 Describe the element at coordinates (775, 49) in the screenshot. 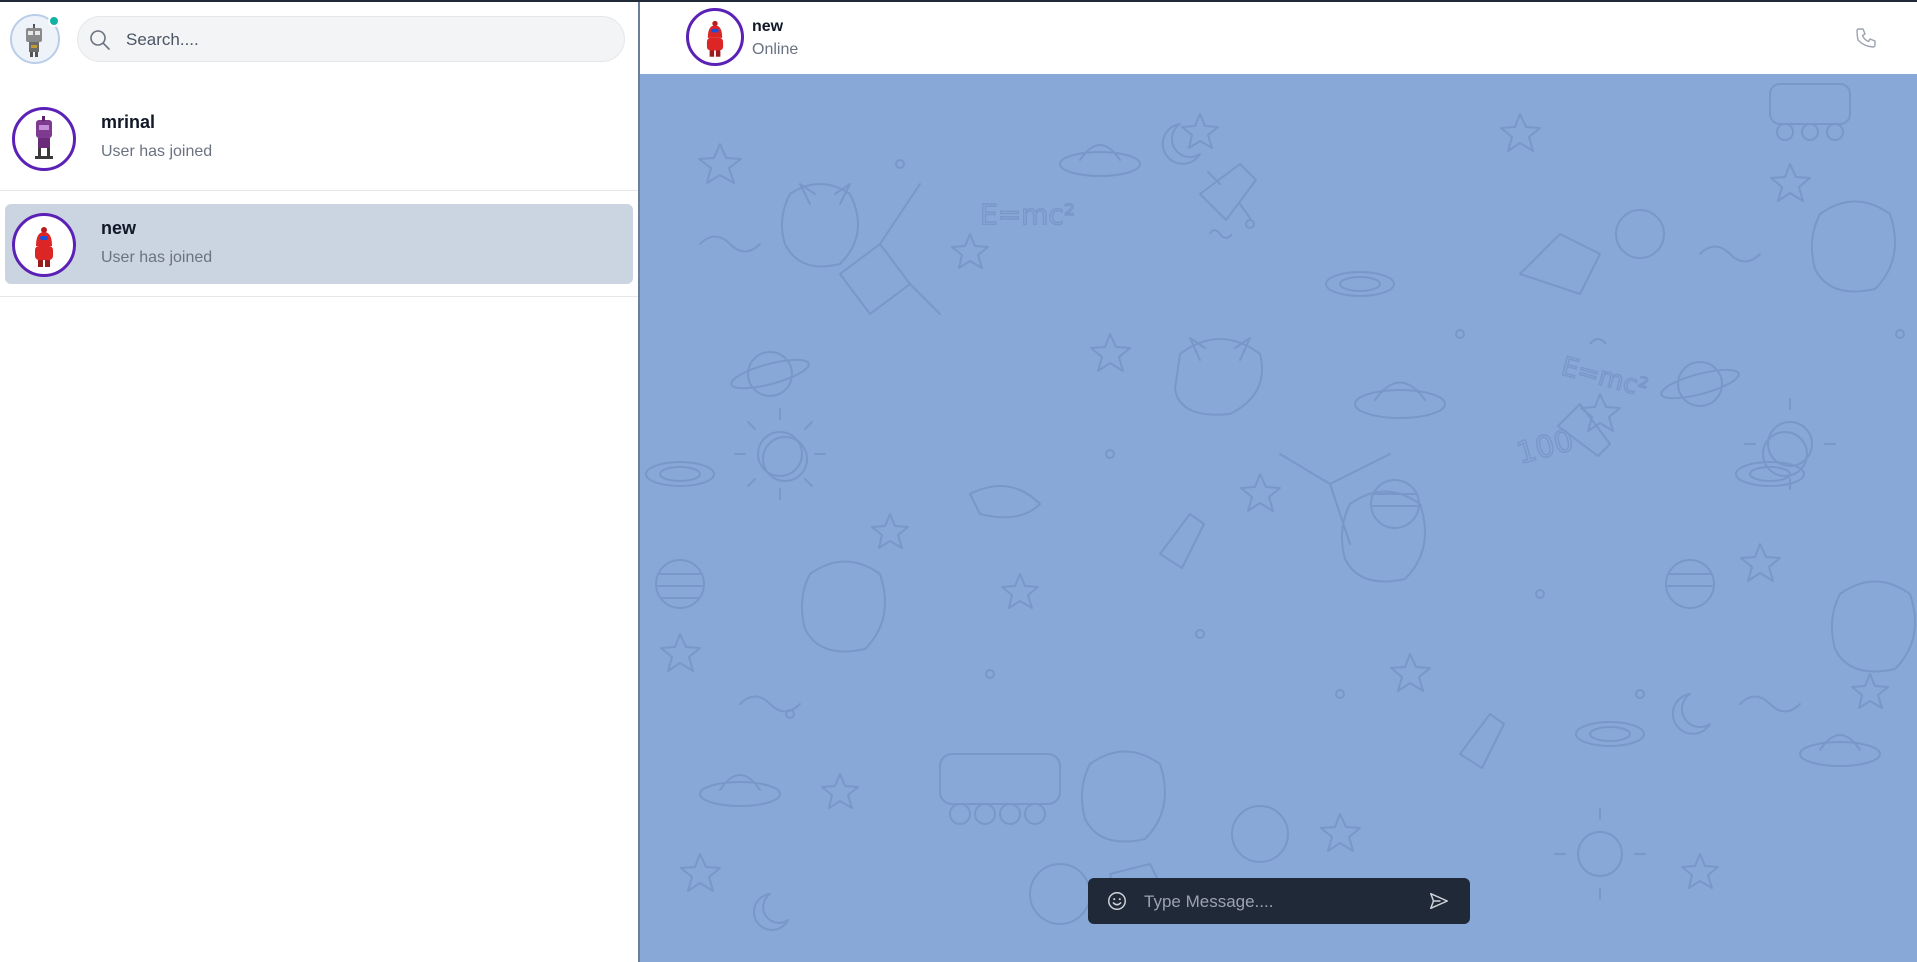

I see `chat-contact-status: Online` at that location.